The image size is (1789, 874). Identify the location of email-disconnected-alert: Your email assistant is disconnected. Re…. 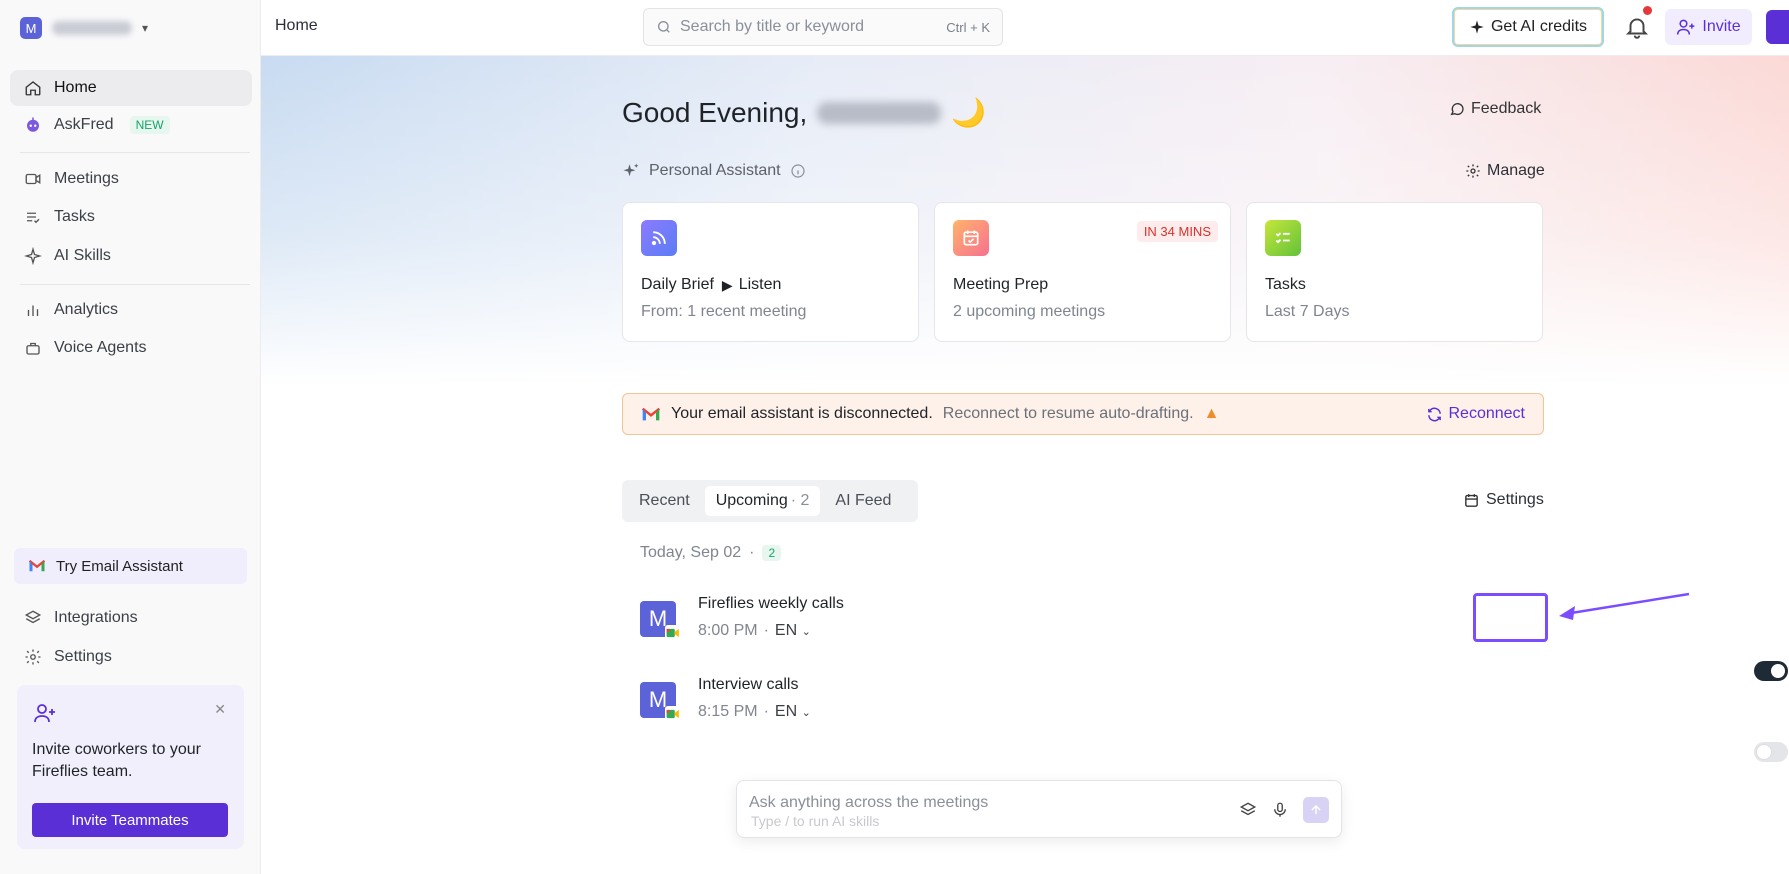
(1083, 414).